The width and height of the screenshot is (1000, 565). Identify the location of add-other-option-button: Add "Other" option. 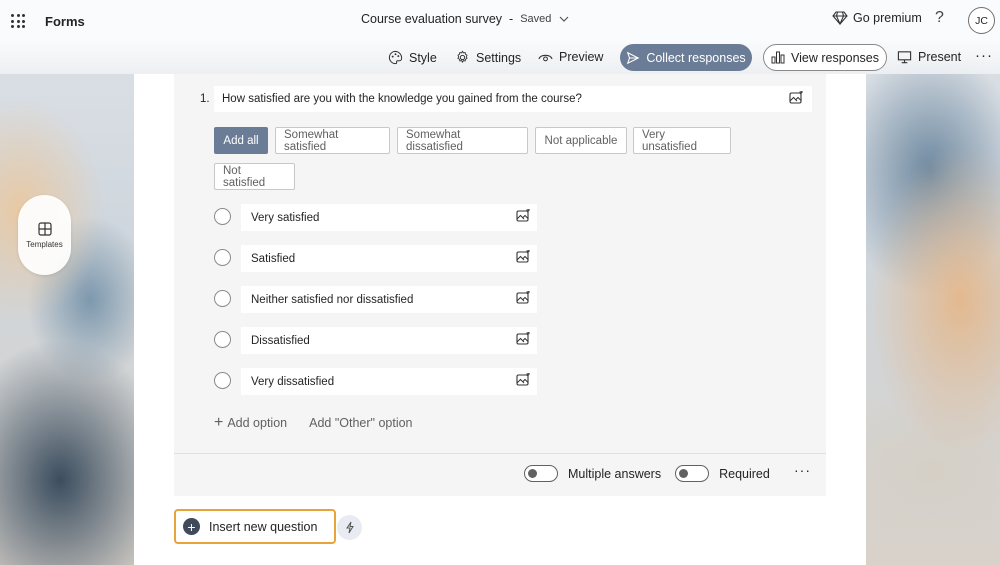
(360, 423).